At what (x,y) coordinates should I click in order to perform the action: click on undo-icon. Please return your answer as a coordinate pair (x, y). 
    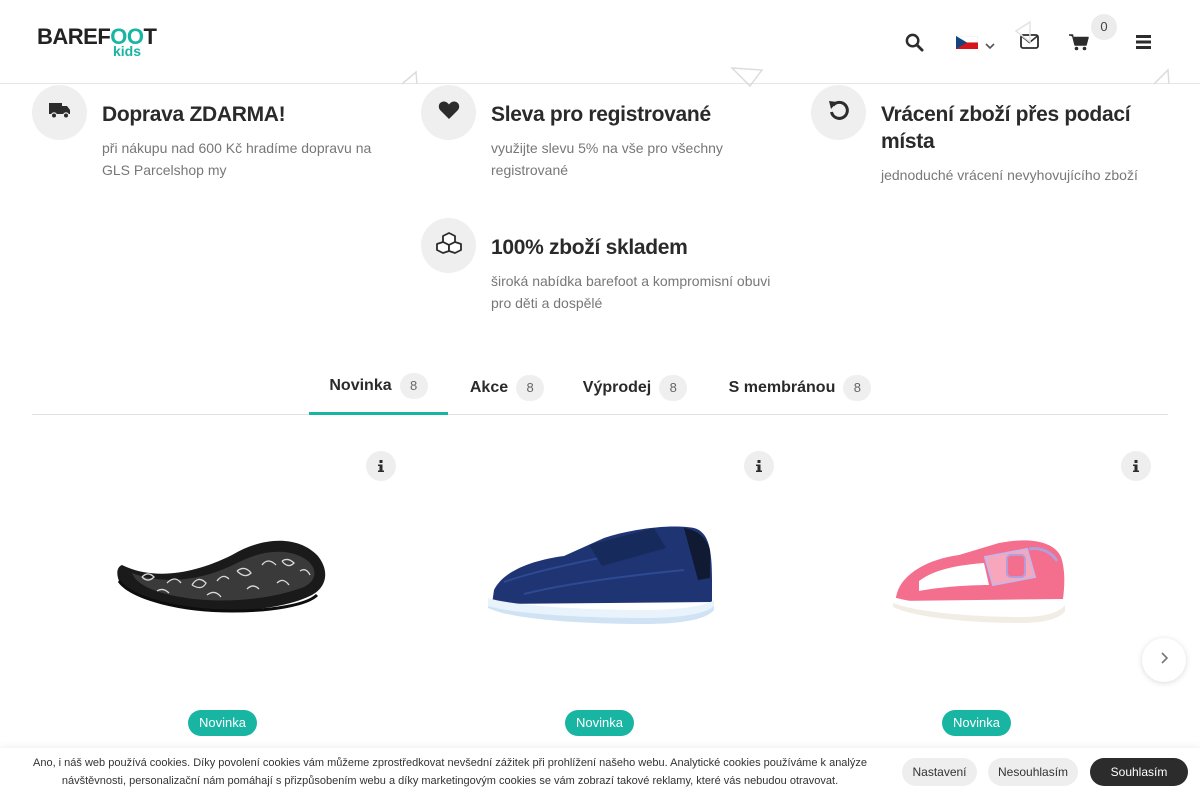
    Looking at the image, I should click on (839, 112).